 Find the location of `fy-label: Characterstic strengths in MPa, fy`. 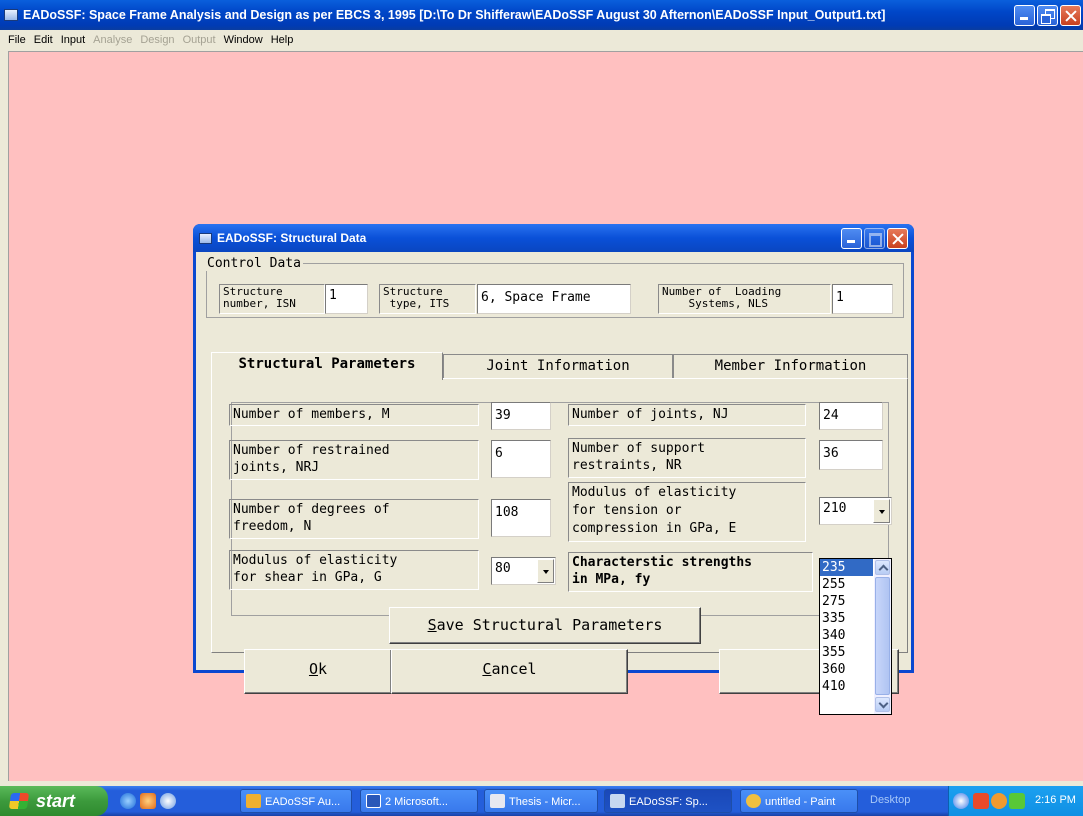

fy-label: Characterstic strengths in MPa, fy is located at coordinates (690, 572).